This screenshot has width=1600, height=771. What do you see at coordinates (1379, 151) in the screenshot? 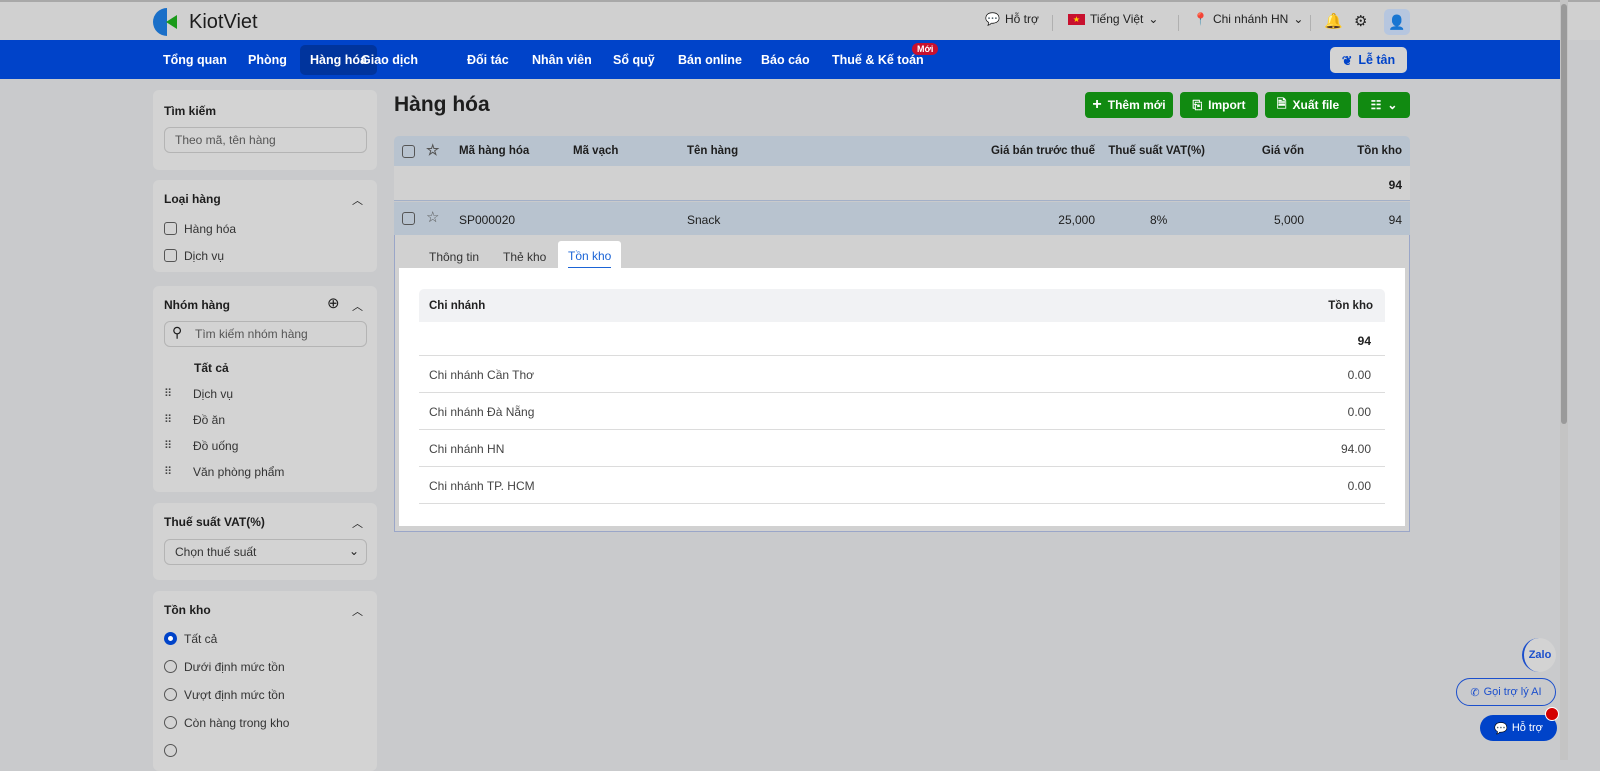
I see `col-stock: Tồn kho` at bounding box center [1379, 151].